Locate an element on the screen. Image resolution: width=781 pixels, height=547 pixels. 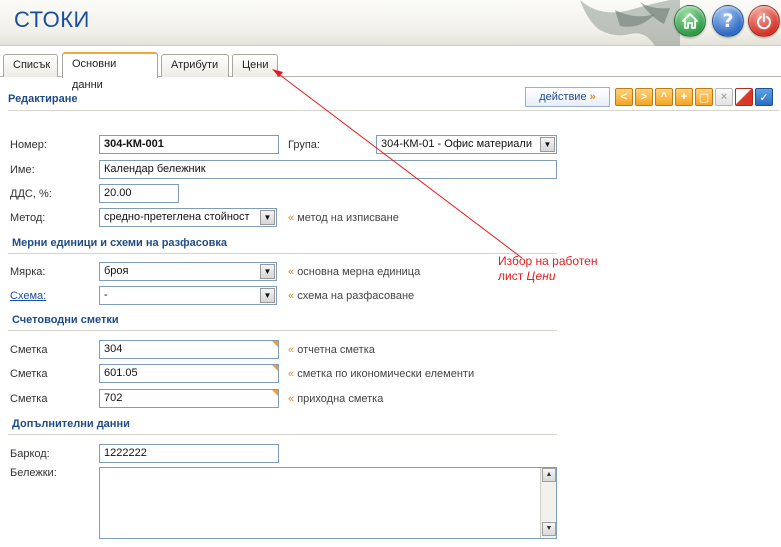
annotation-note: Избор на работен лист Цени is located at coordinates (547, 269).